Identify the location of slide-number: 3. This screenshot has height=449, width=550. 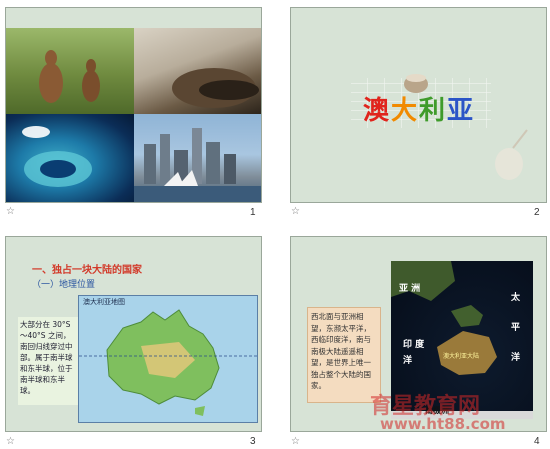
(253, 441).